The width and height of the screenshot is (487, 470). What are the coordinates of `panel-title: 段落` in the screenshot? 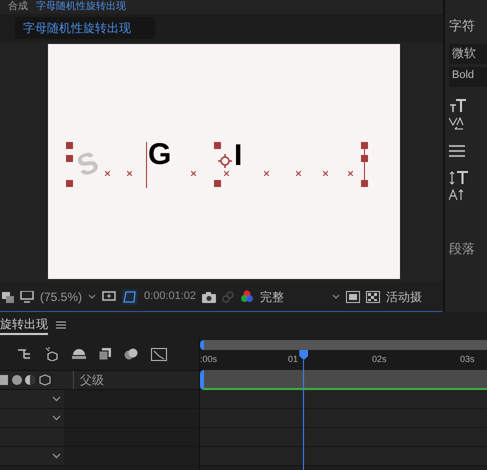 It's located at (462, 249).